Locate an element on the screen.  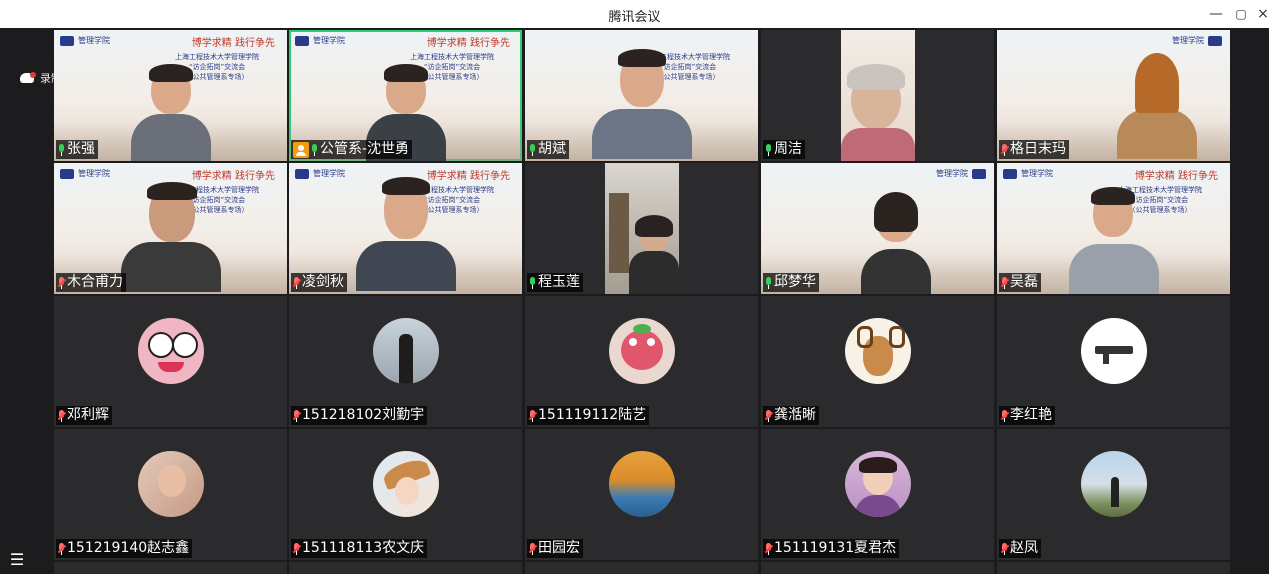
participant-name-tag: 程玉莲 is located at coordinates (555, 282).